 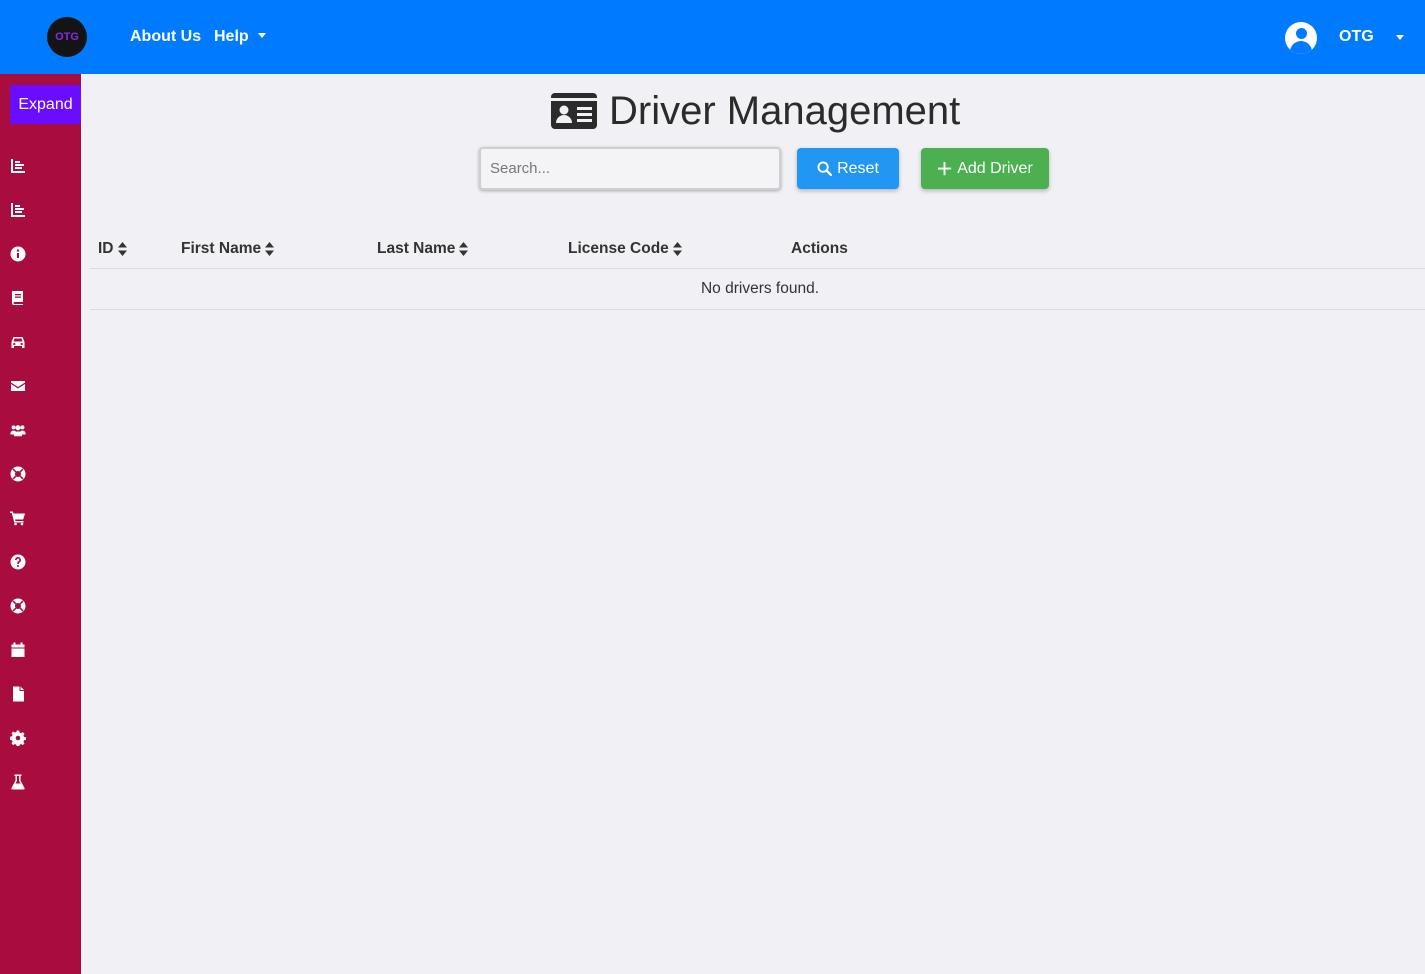 I want to click on users-icon, so click(x=18, y=430).